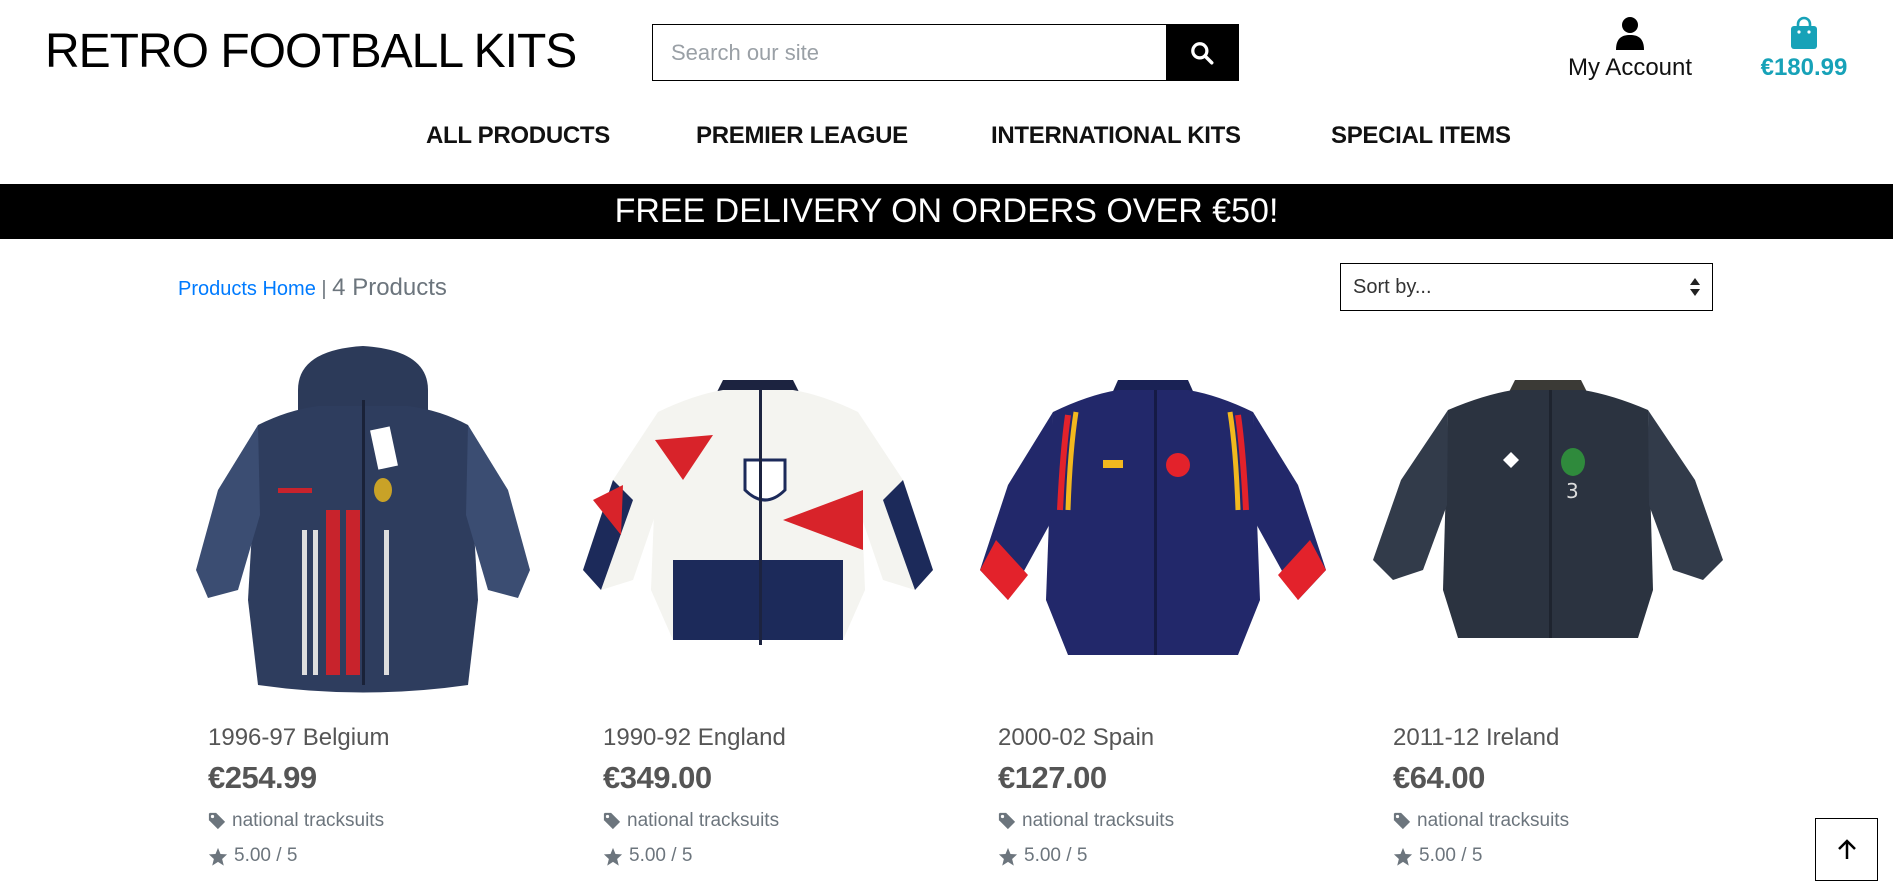 The height and width of the screenshot is (889, 1893). I want to click on breadcrumb: Products Home | 4 Products, so click(312, 288).